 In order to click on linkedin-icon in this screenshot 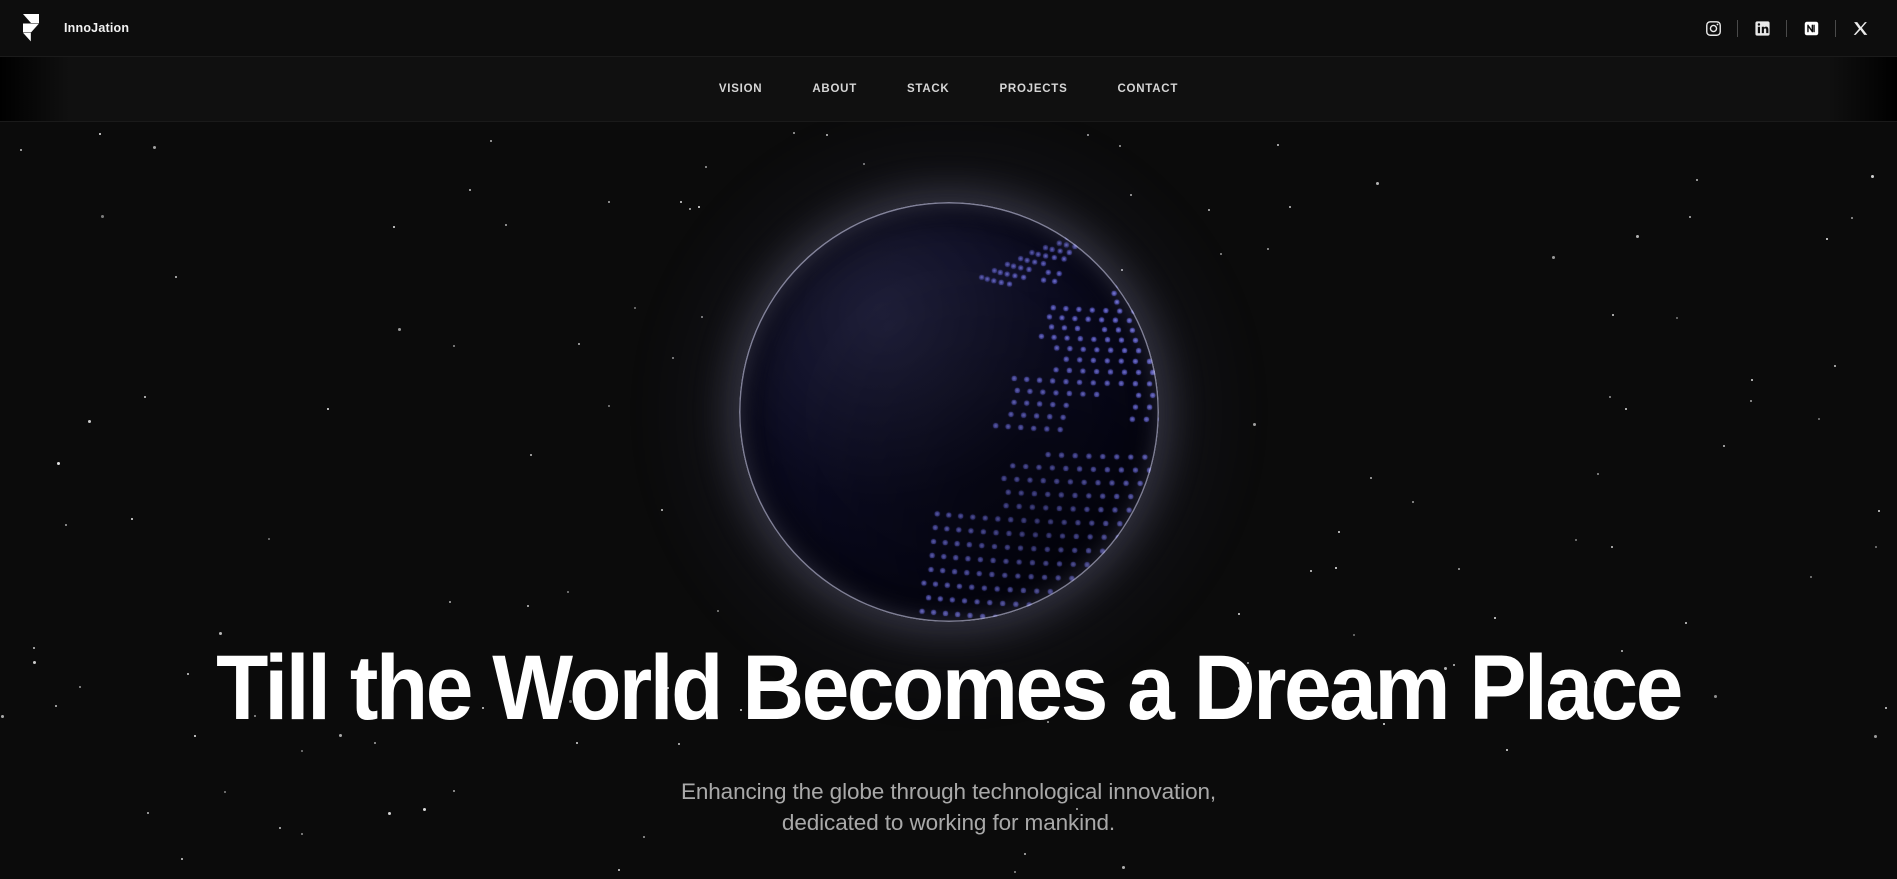, I will do `click(1762, 28)`.